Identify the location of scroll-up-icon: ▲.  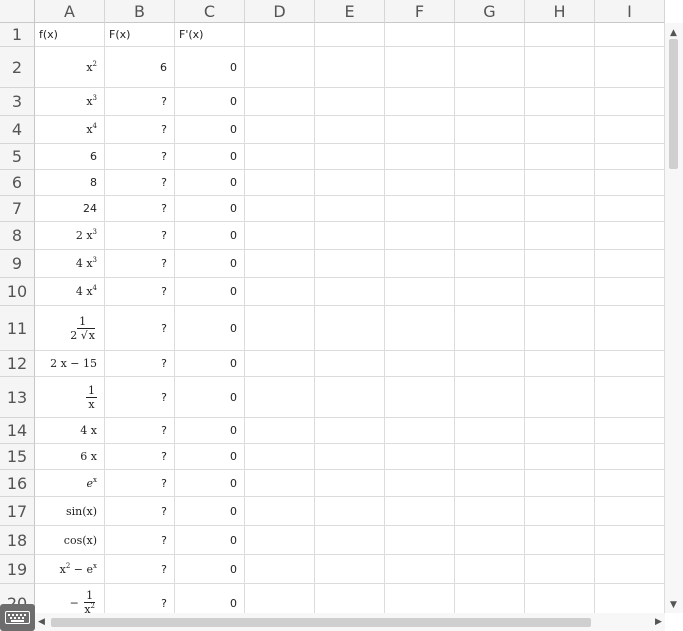
(673, 33).